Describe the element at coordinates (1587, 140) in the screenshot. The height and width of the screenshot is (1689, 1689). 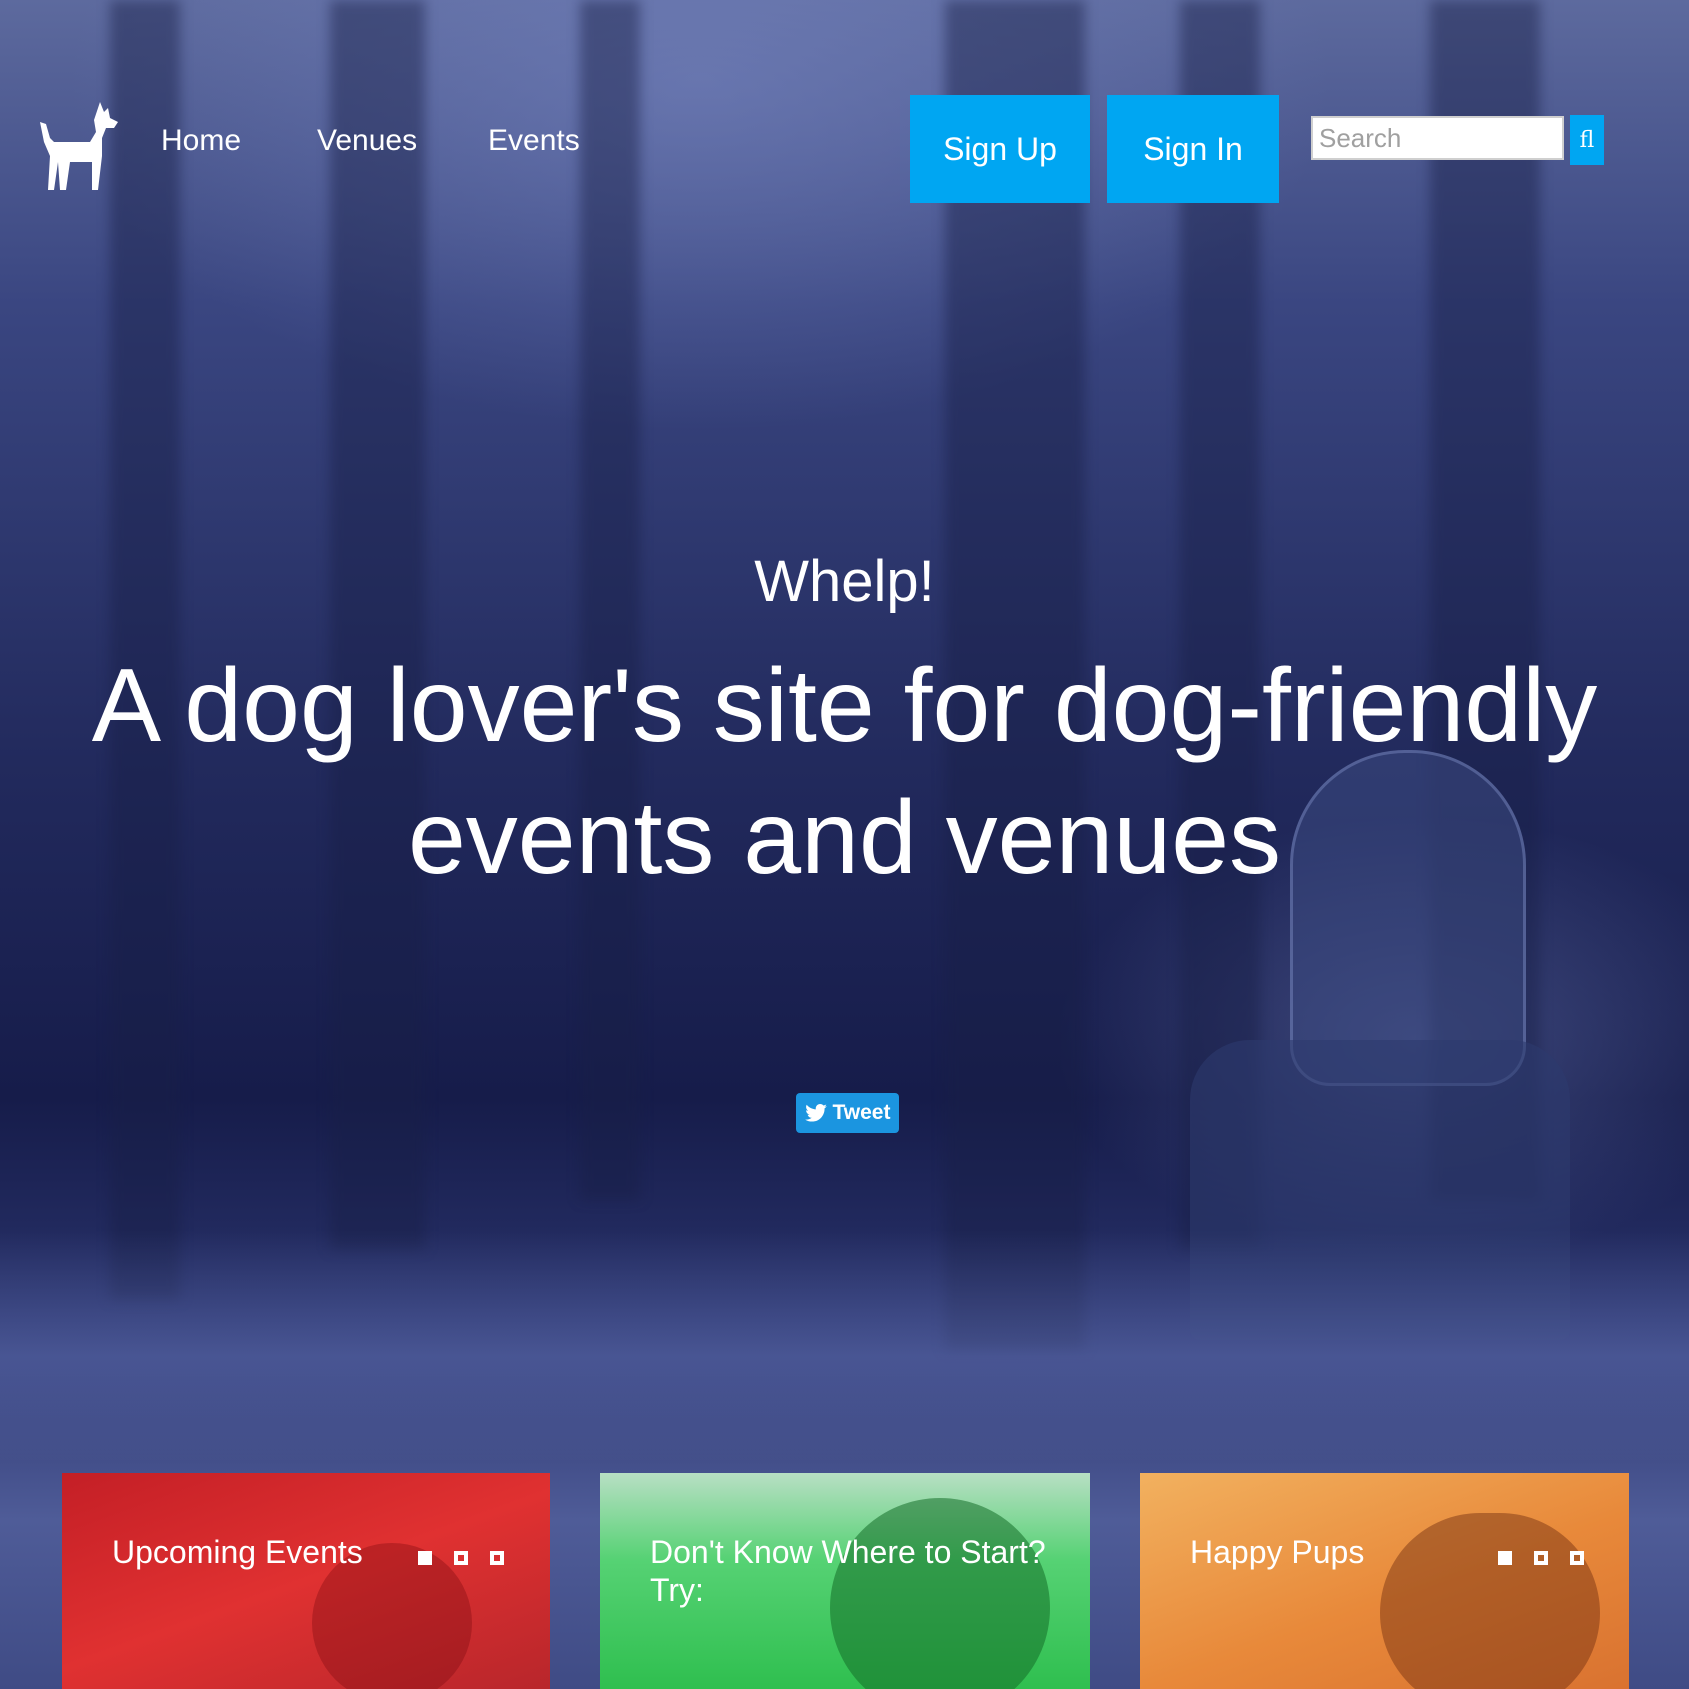
I see `search-button: fl` at that location.